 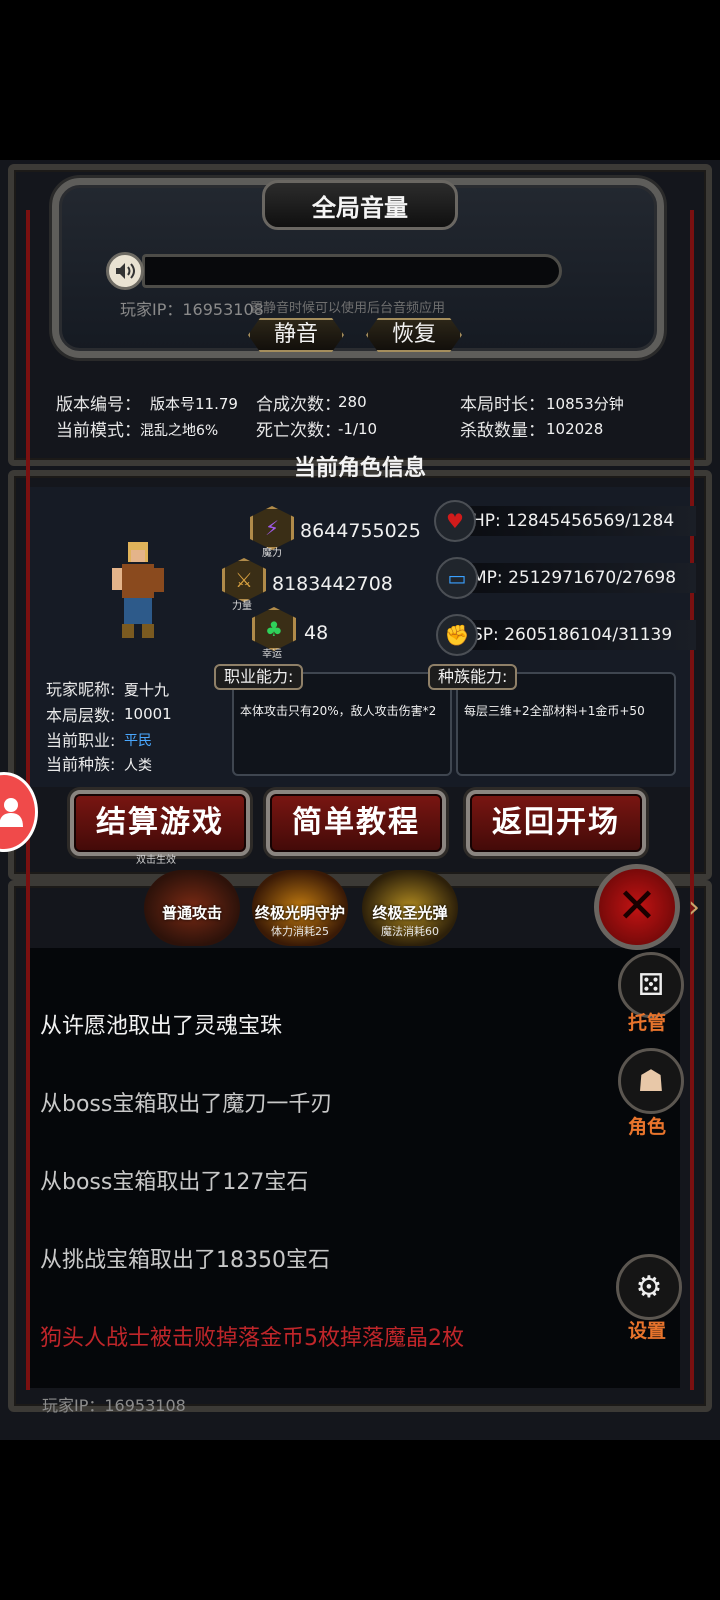 I want to click on settle-game-button: 结算游戏, so click(x=160, y=823).